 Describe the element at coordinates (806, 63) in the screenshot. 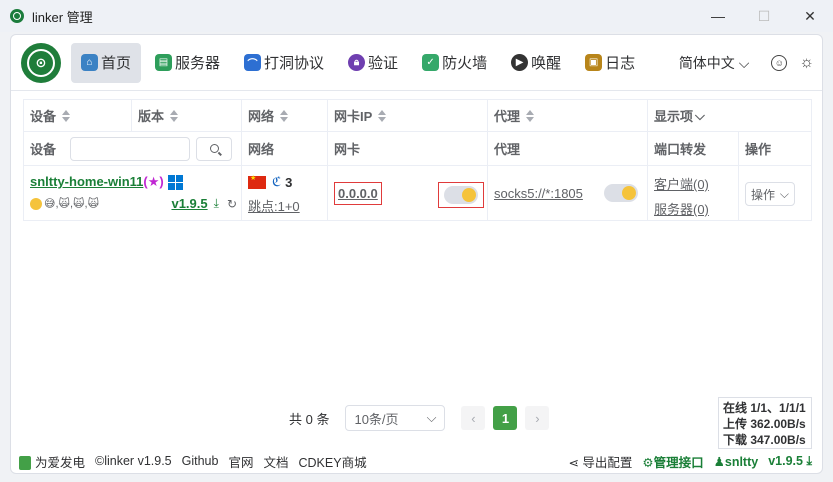

I see `sun-icon: ☼` at that location.